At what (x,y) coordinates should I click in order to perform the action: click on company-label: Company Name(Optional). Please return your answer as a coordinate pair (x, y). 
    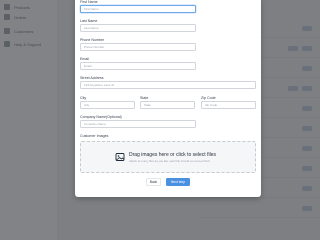
    Looking at the image, I should click on (101, 117).